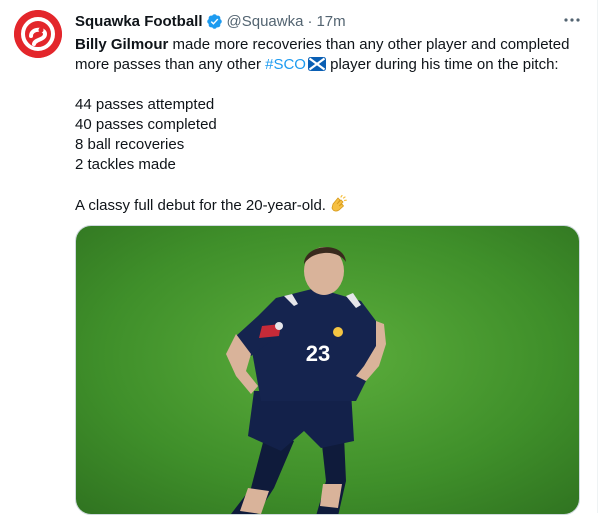 The width and height of the screenshot is (598, 515). What do you see at coordinates (318, 353) in the screenshot?
I see `jersey-number: 23` at bounding box center [318, 353].